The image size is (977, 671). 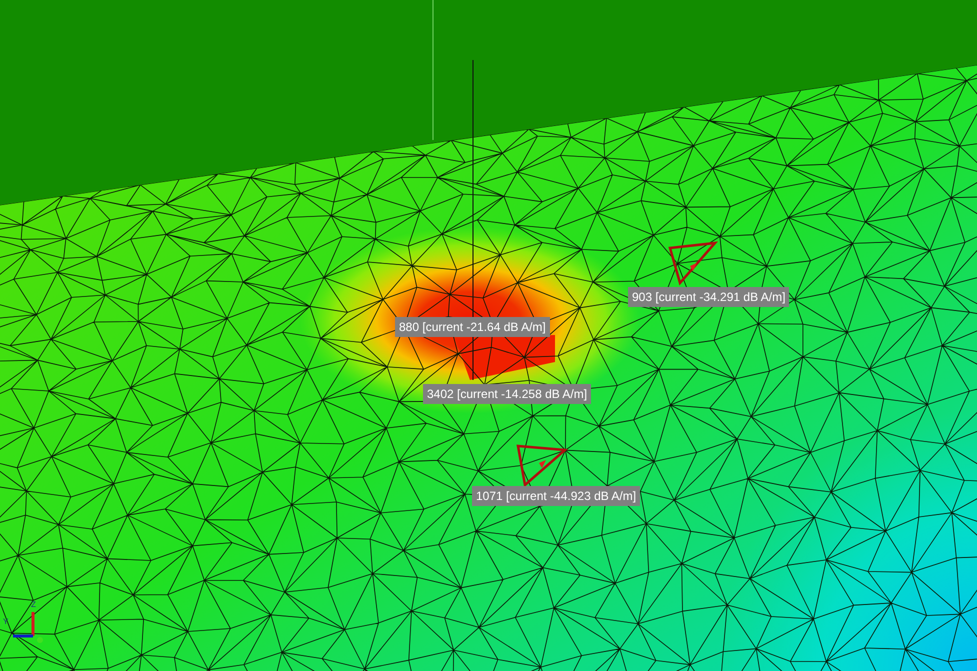 I want to click on probe-value-label: 3402 [current -14.258 dB A/m], so click(x=507, y=394).